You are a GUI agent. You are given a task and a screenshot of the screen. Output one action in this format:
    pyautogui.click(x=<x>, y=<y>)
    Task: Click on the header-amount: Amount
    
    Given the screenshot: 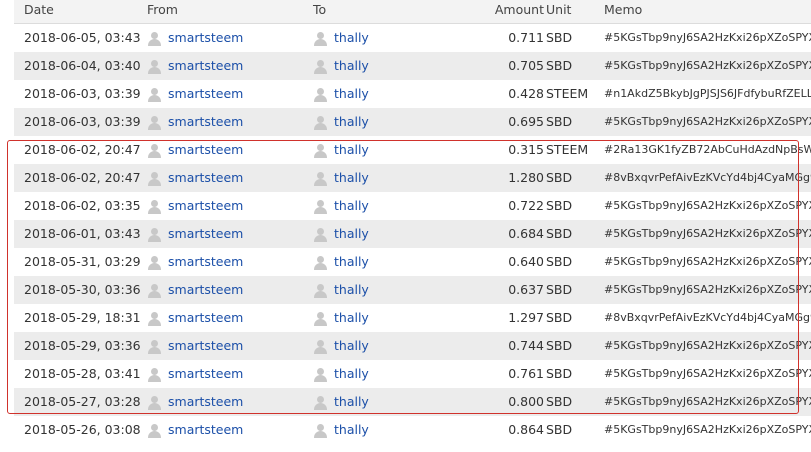 What is the action you would take?
    pyautogui.click(x=494, y=11)
    